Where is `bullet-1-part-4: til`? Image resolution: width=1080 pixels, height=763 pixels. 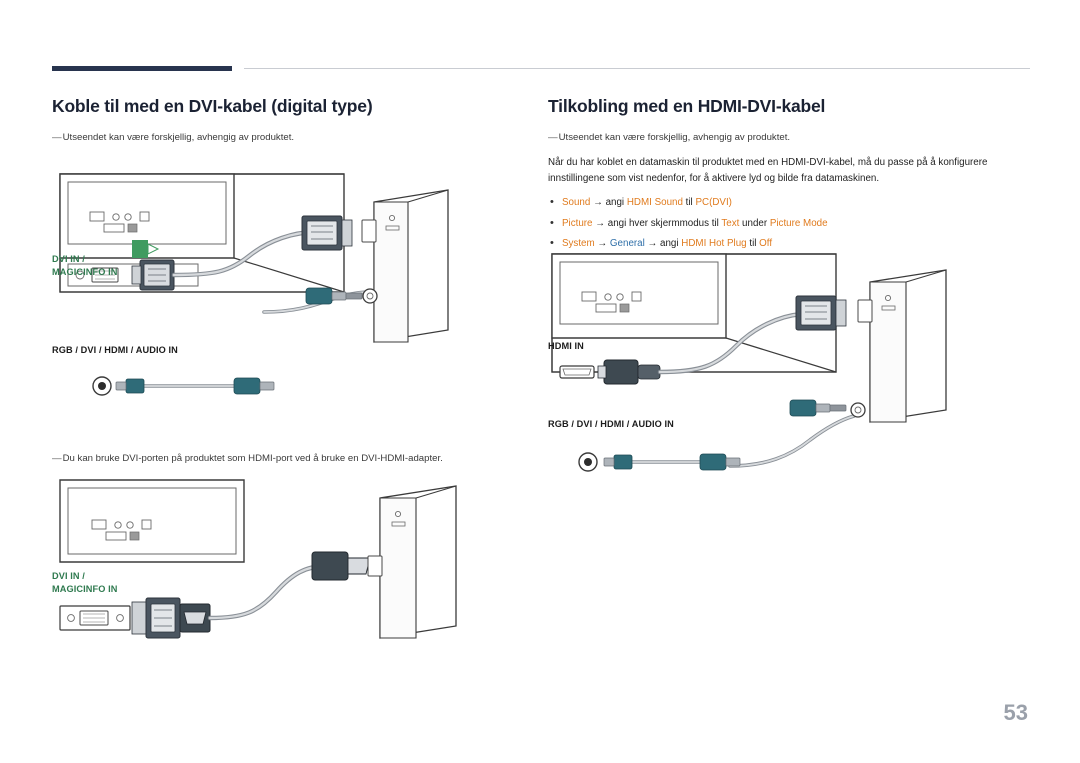 bullet-1-part-4: til is located at coordinates (689, 203).